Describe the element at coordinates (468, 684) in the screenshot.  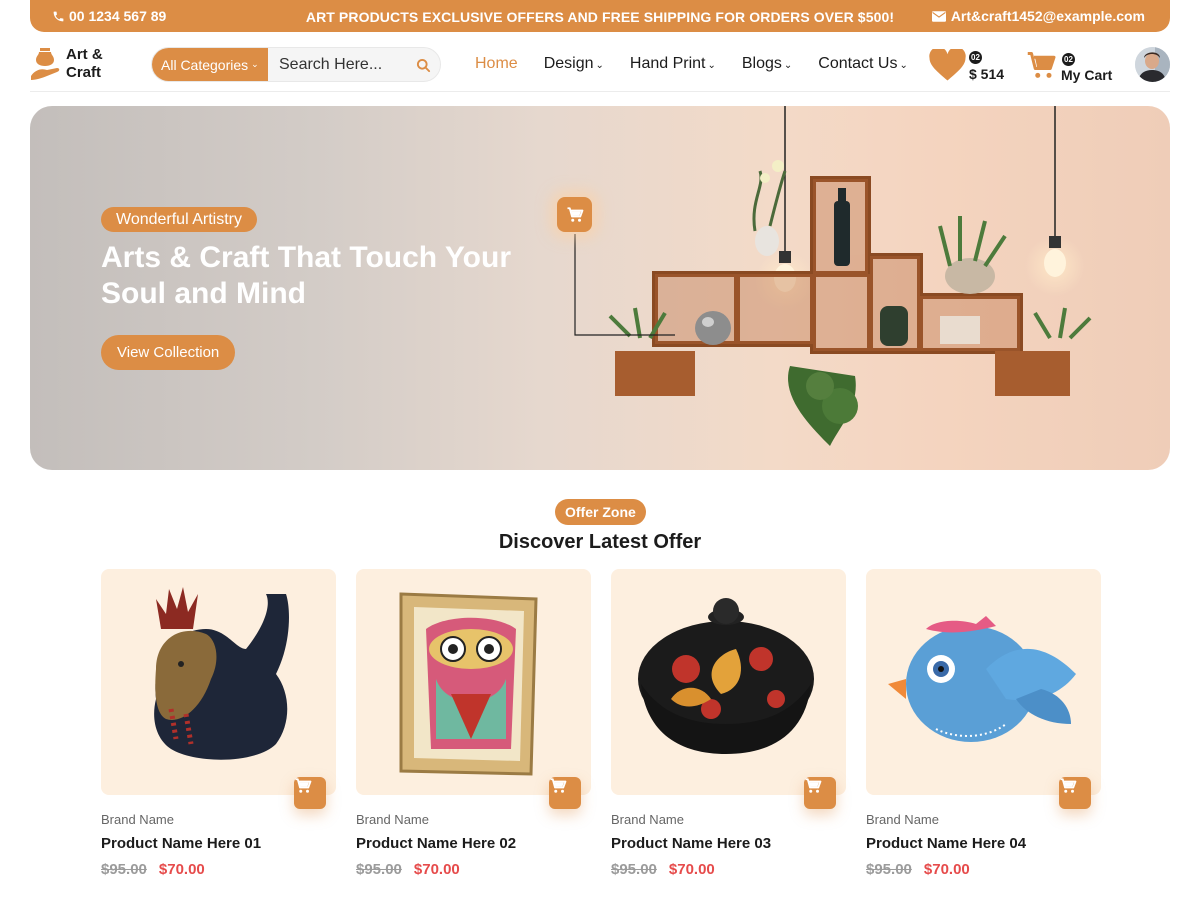
I see `owl-painting-frame-image` at that location.